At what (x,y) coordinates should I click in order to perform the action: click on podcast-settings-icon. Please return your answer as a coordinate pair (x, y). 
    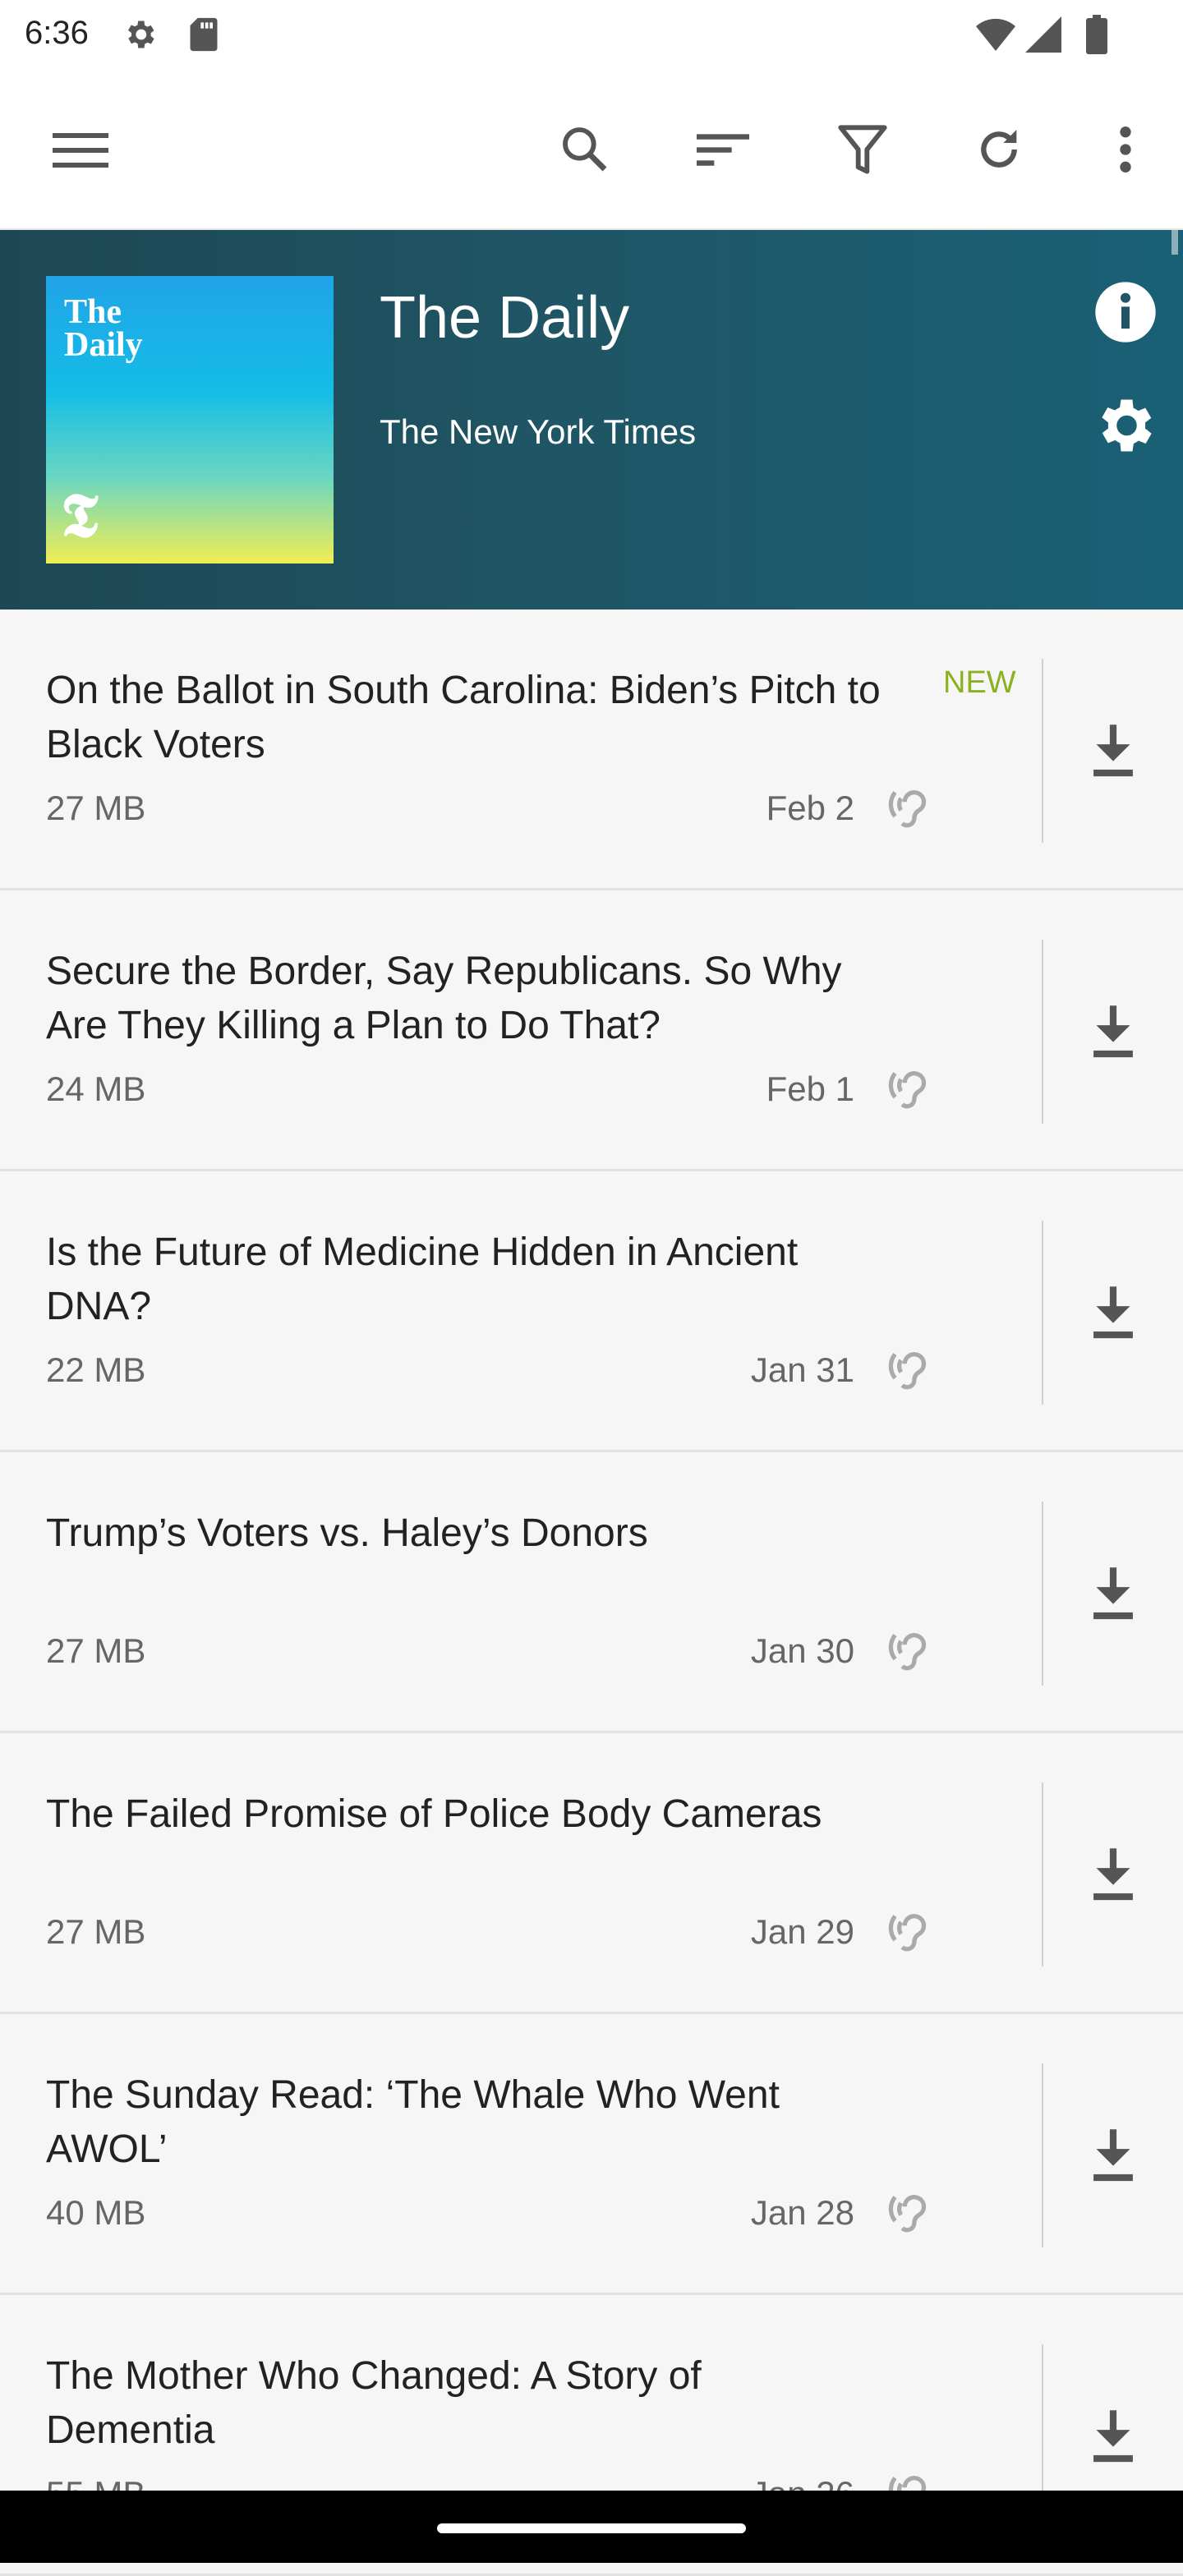
    Looking at the image, I should click on (1123, 425).